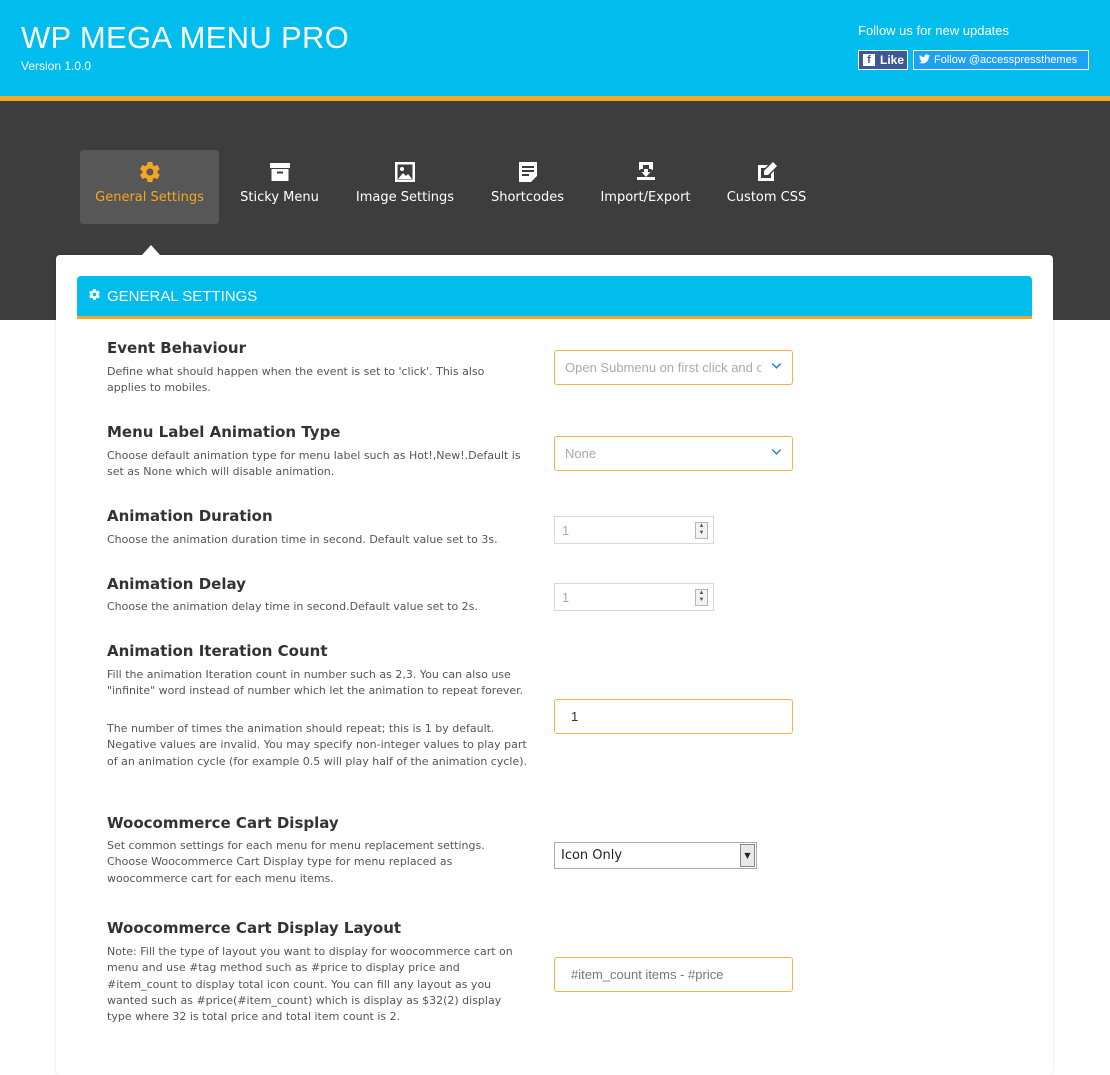 Image resolution: width=1110 pixels, height=1075 pixels. Describe the element at coordinates (405, 187) in the screenshot. I see `tab-image-settings: Image Settings` at that location.